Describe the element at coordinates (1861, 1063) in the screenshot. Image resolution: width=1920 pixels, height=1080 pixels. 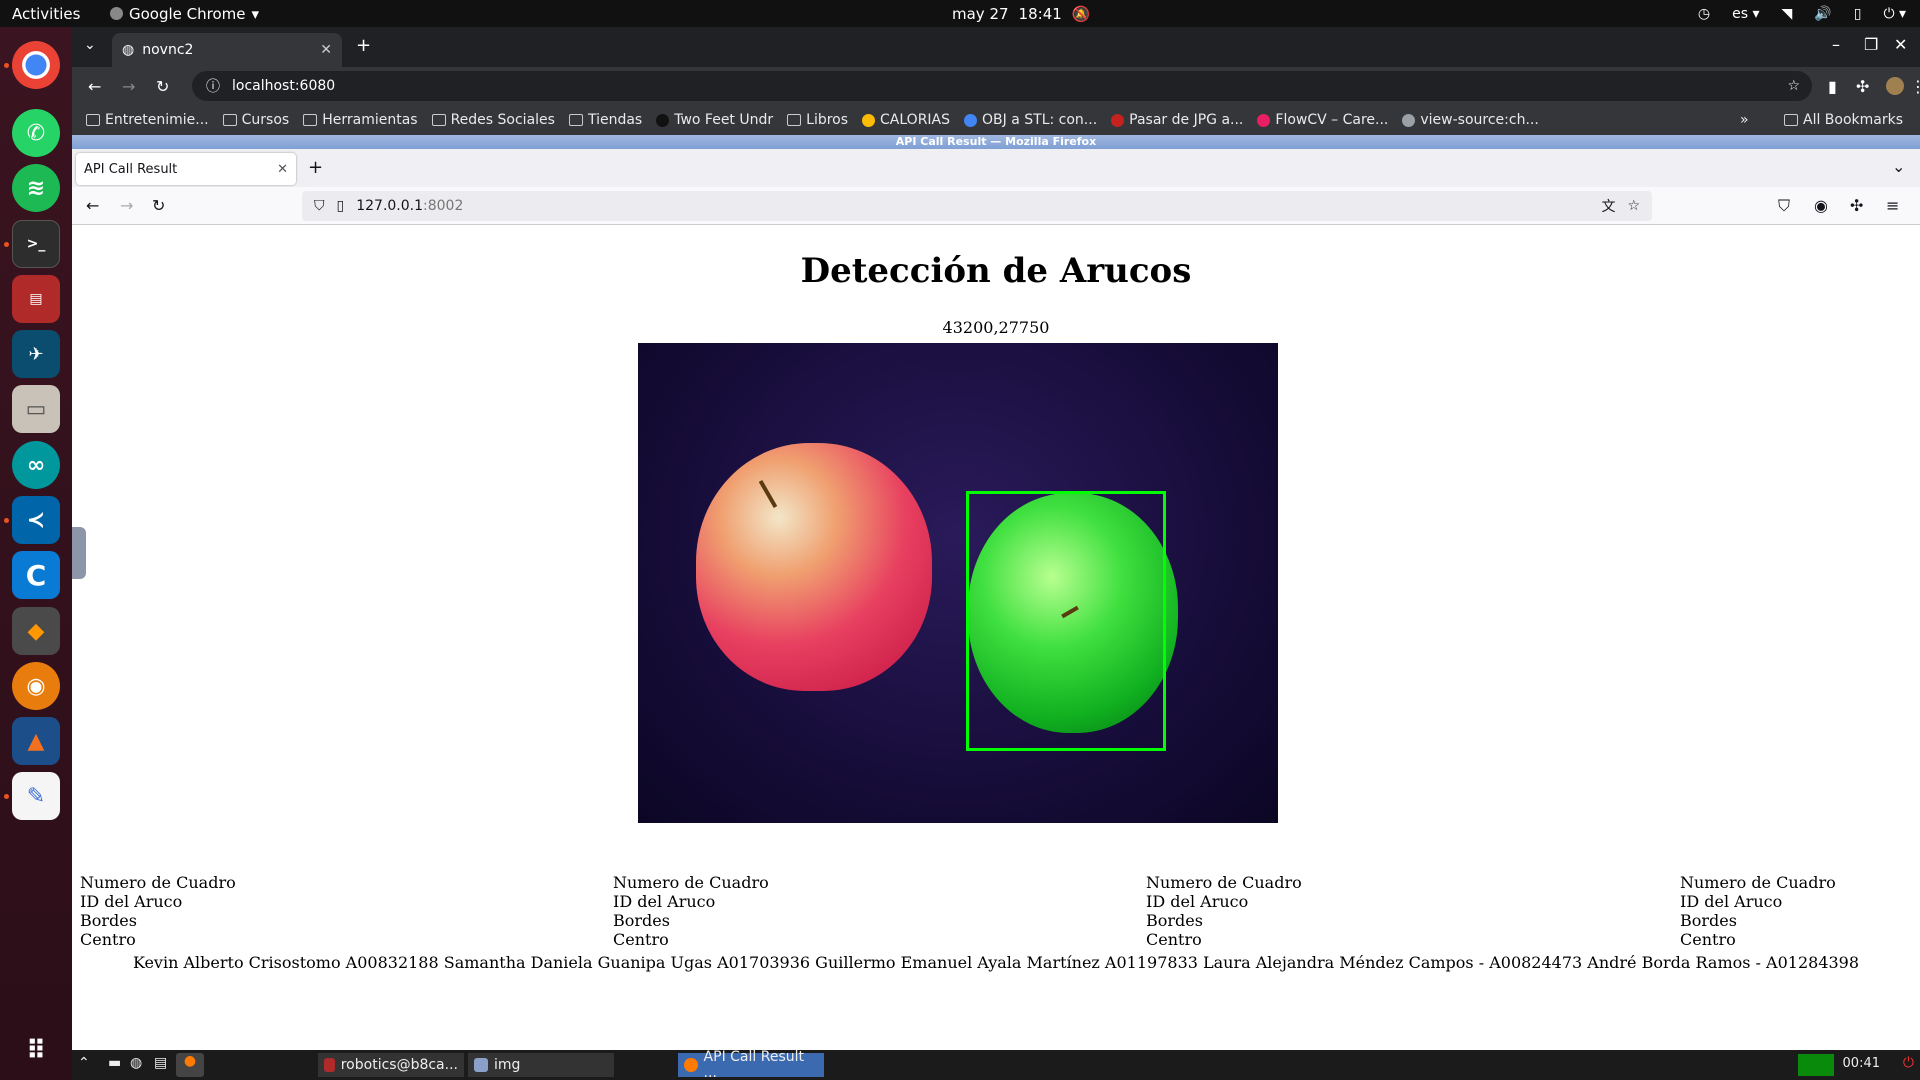
I see `taskbar-clock: 00:41` at that location.